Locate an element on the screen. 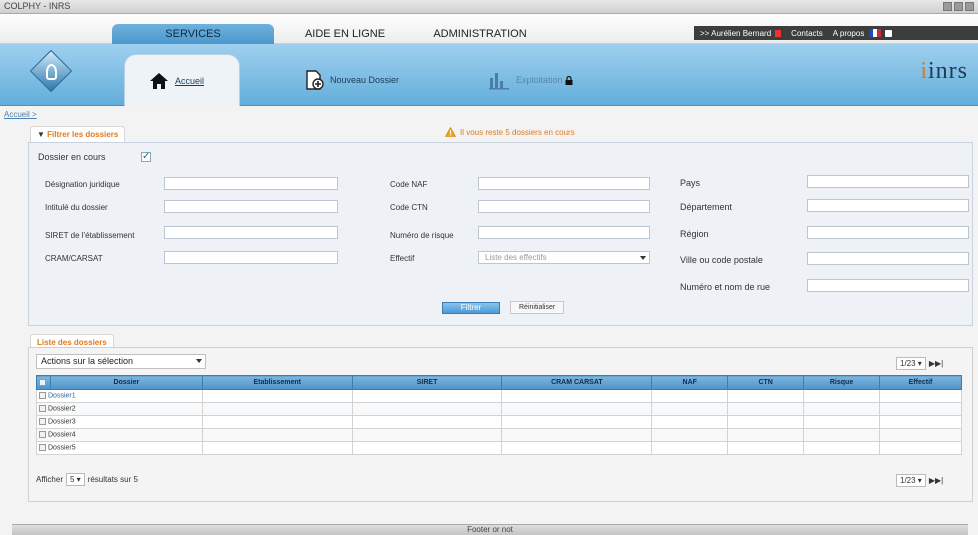  col-risque: Risque is located at coordinates (842, 382).